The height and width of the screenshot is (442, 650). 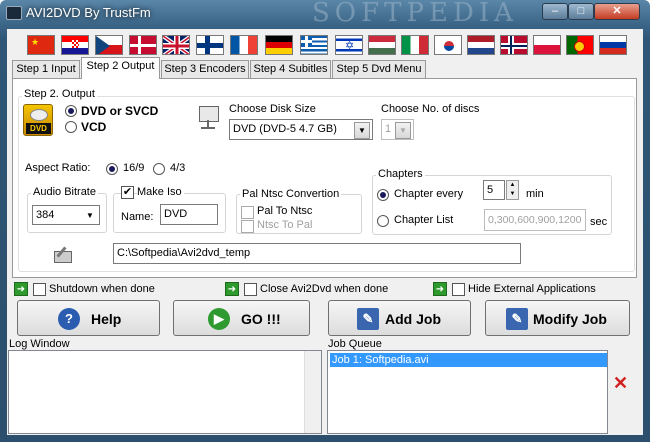 I want to click on dvd-svcd-label: DVD or SVCD, so click(x=120, y=111).